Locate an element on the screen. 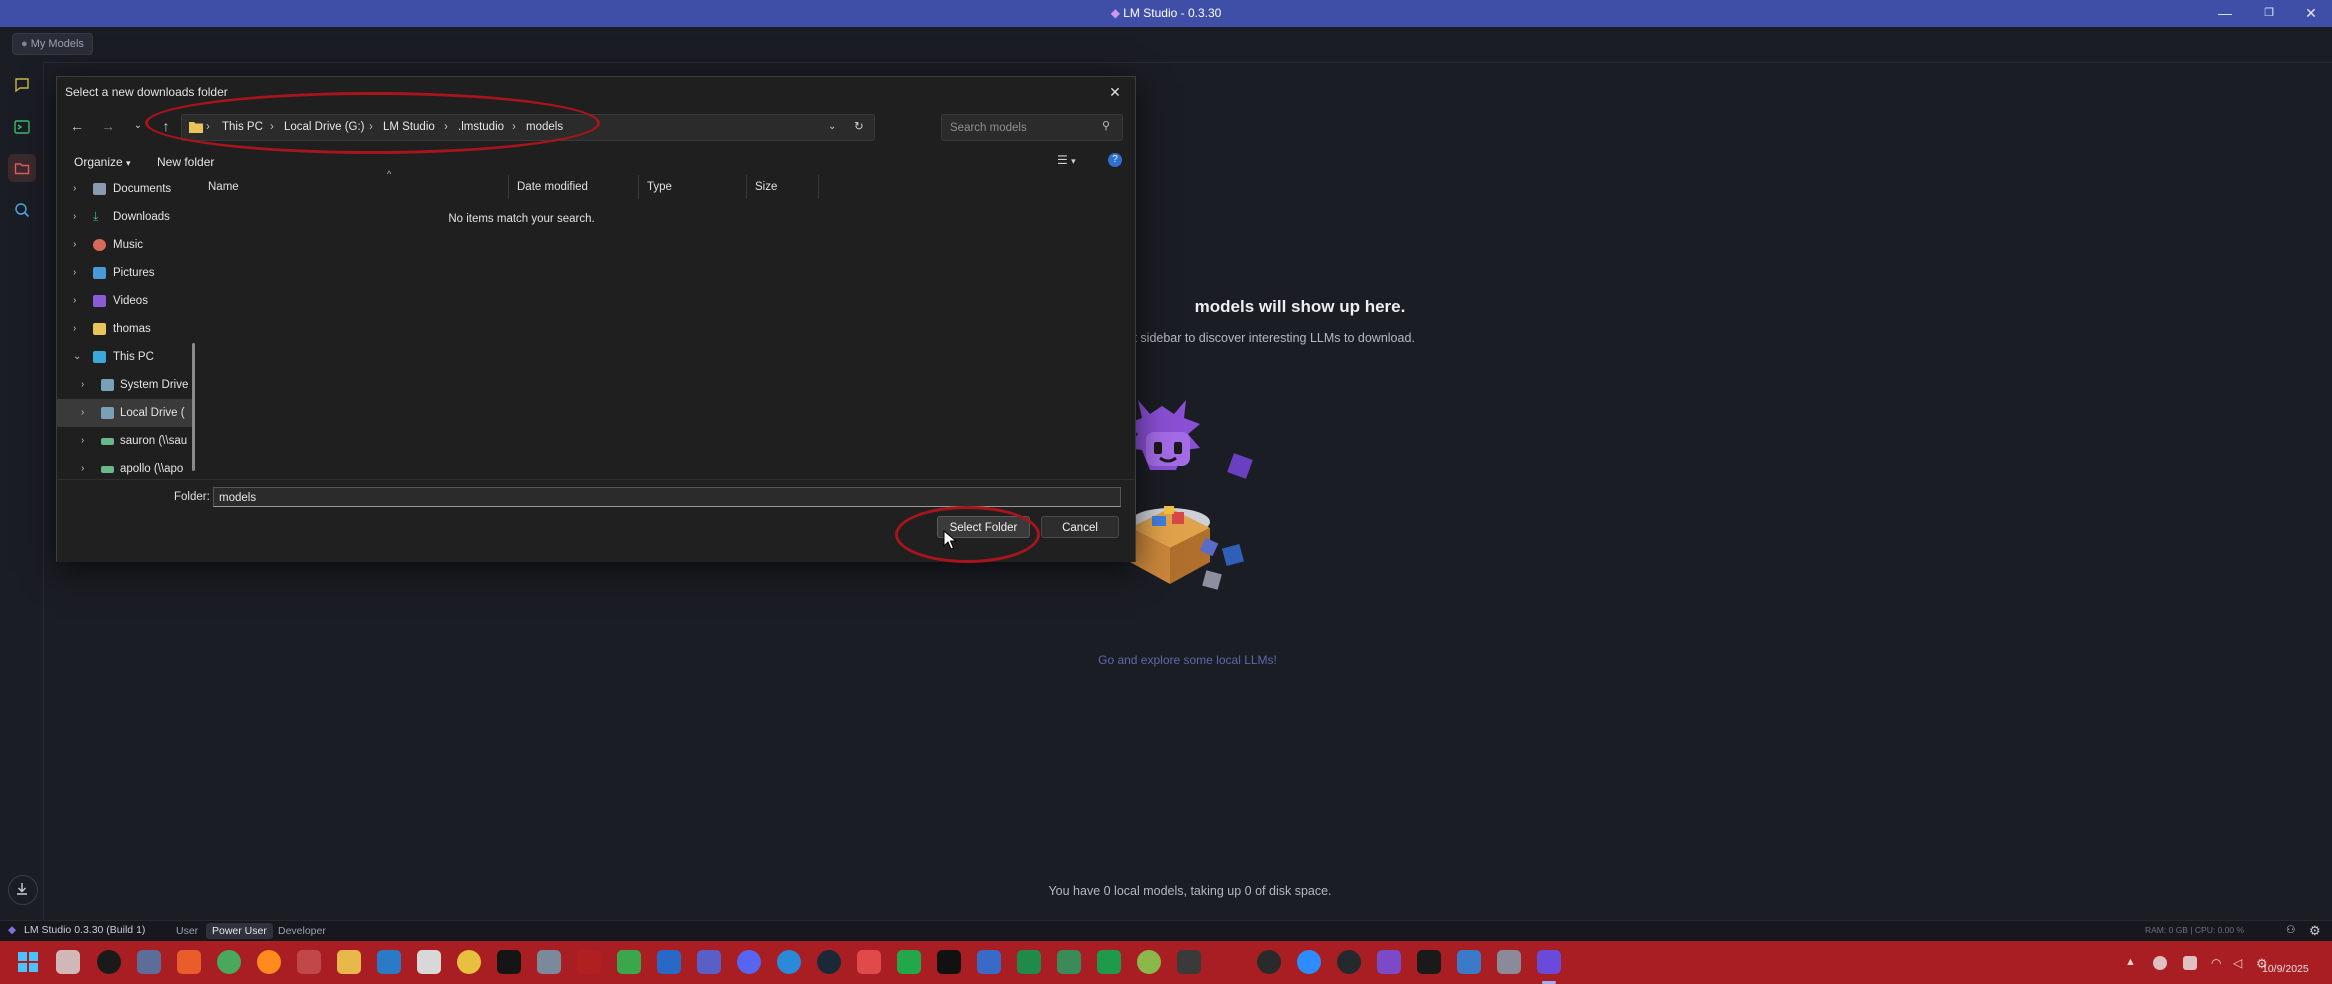  up-arrow-icon: ↑ is located at coordinates (166, 126).